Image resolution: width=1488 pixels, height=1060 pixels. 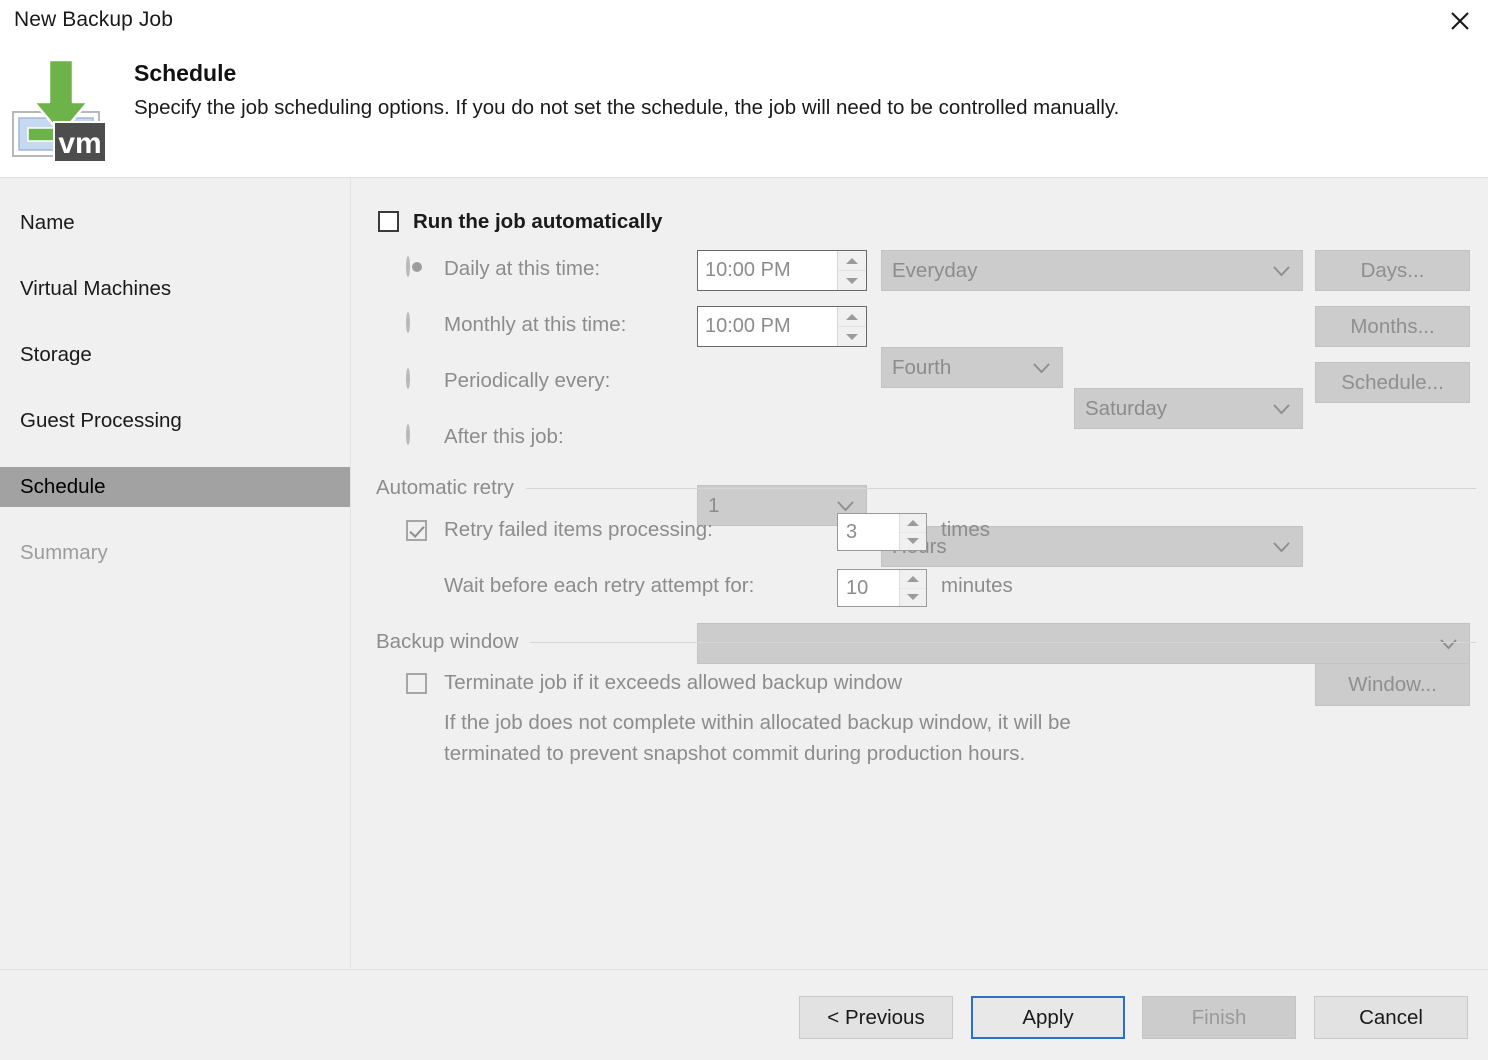 I want to click on automatic-retry-group-header: Automatic retry, so click(x=926, y=488).